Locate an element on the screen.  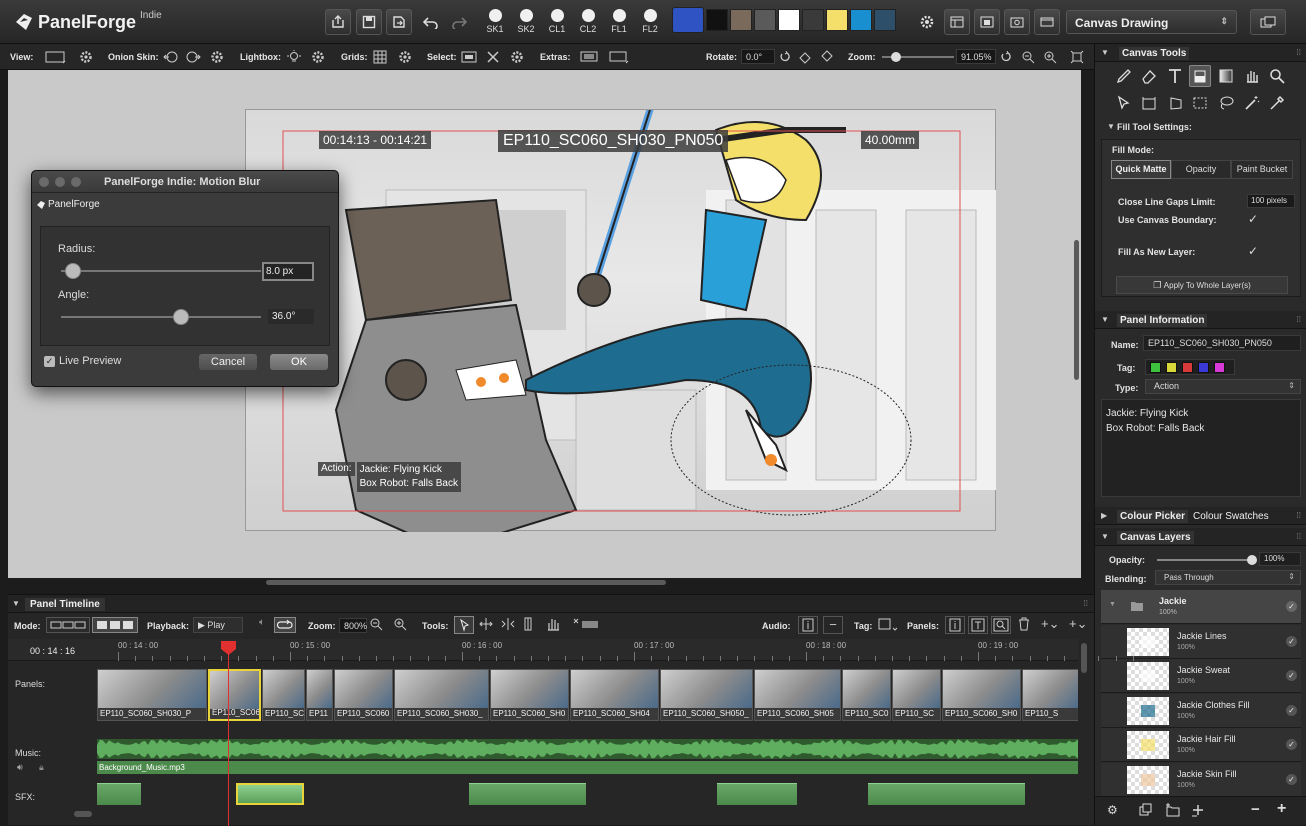
light-button-cl2: CL2 is located at coordinates (588, 23).